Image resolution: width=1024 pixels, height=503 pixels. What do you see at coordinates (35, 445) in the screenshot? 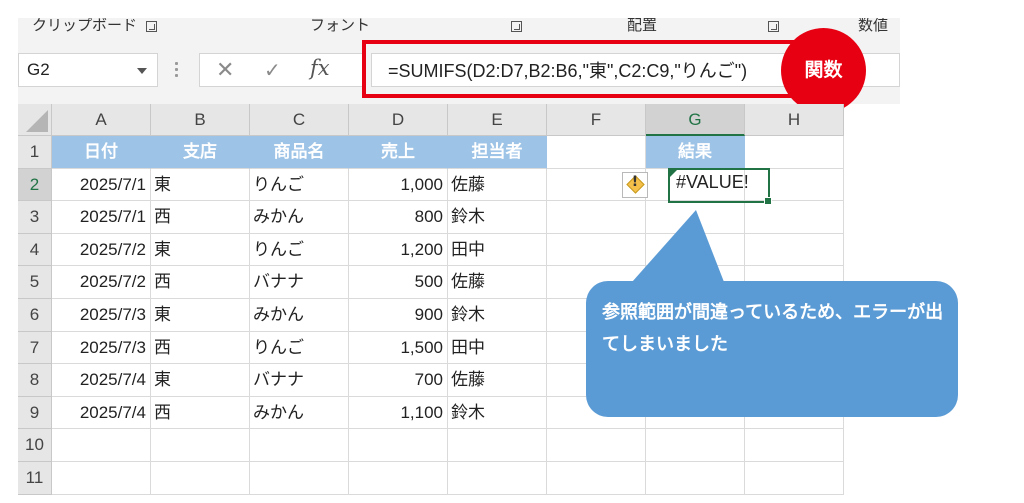
I see `row-header-10: 10` at bounding box center [35, 445].